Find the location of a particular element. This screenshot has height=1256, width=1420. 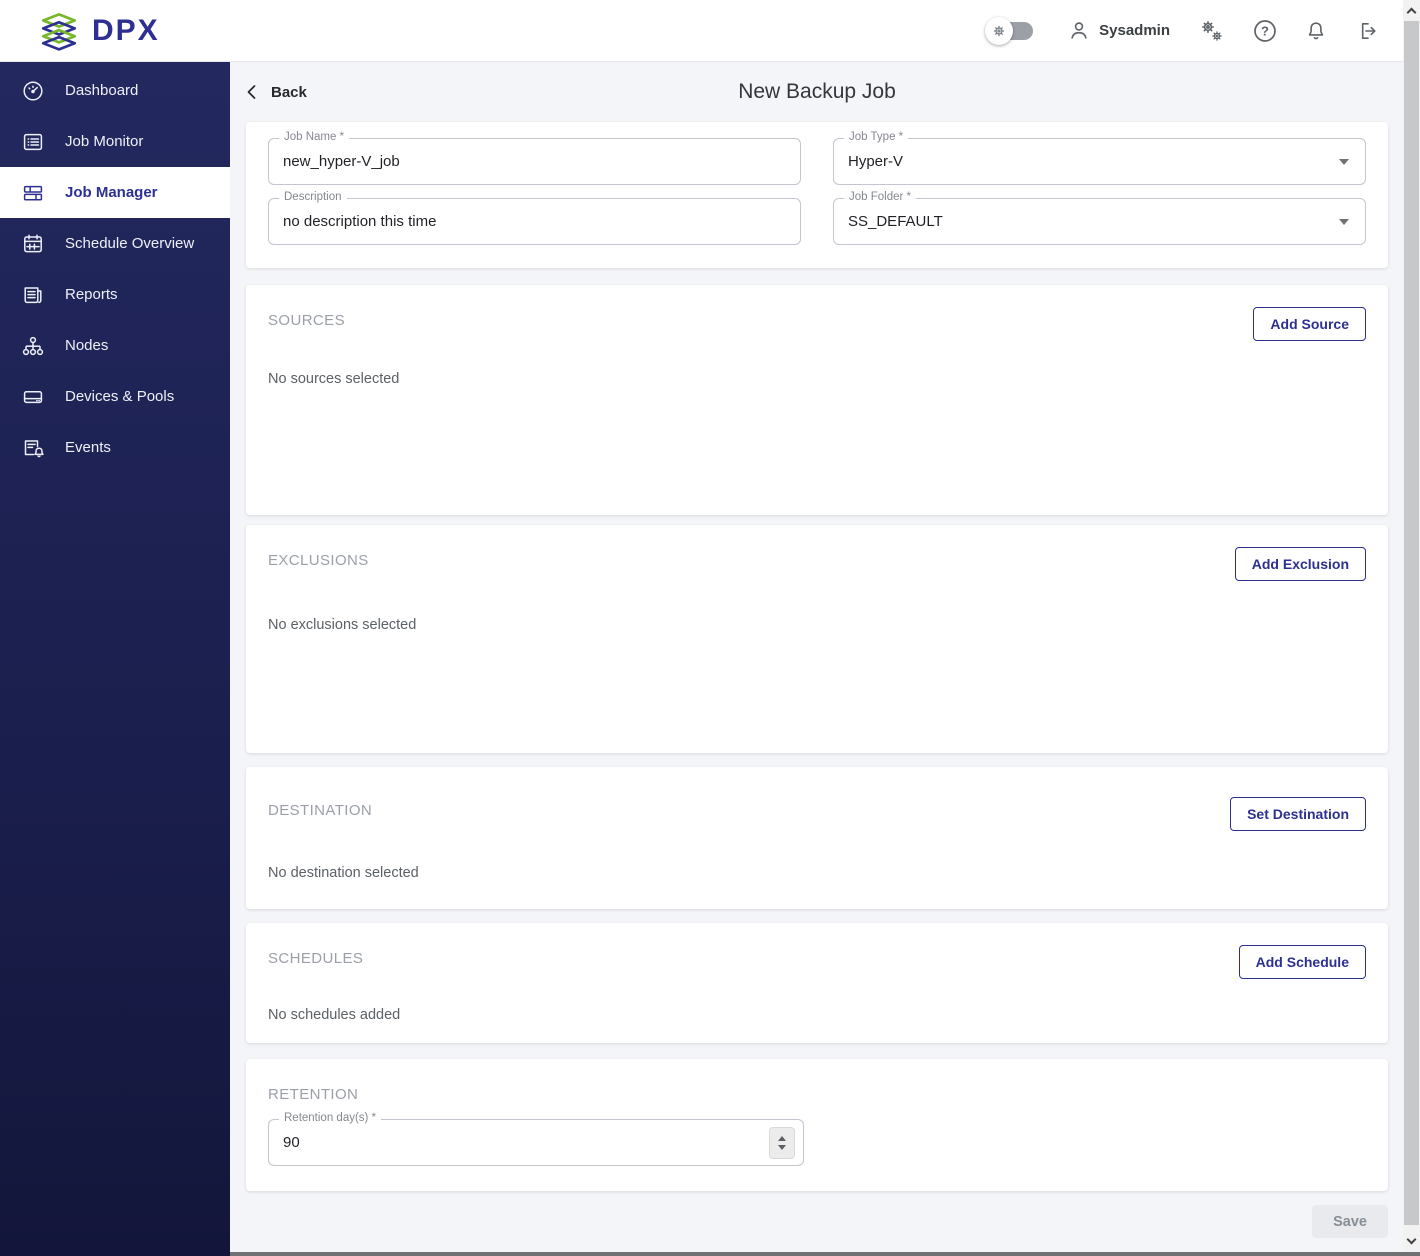

sidebar-item-dashboard: Dashboard is located at coordinates (115, 90).